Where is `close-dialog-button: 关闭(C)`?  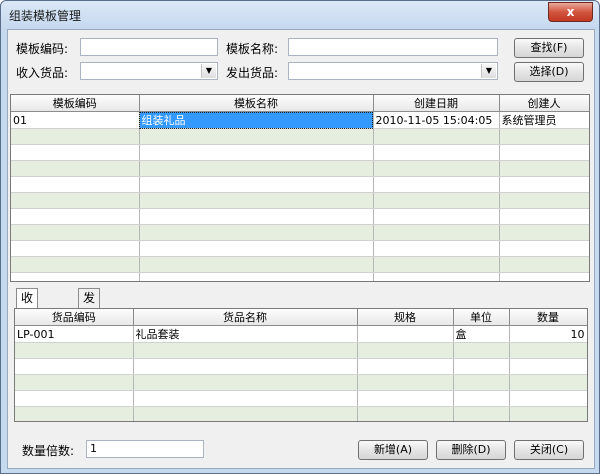
close-dialog-button: 关闭(C) is located at coordinates (549, 450).